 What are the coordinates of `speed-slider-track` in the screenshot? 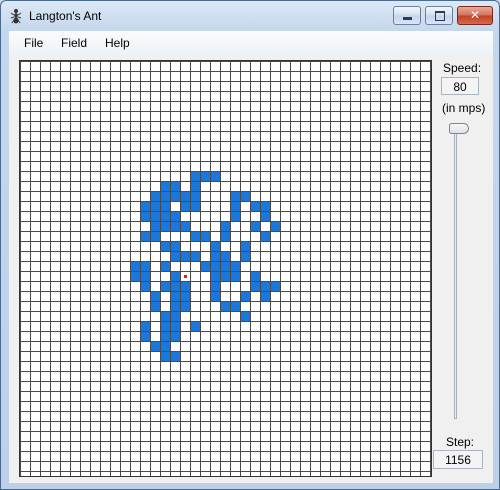 It's located at (455, 271).